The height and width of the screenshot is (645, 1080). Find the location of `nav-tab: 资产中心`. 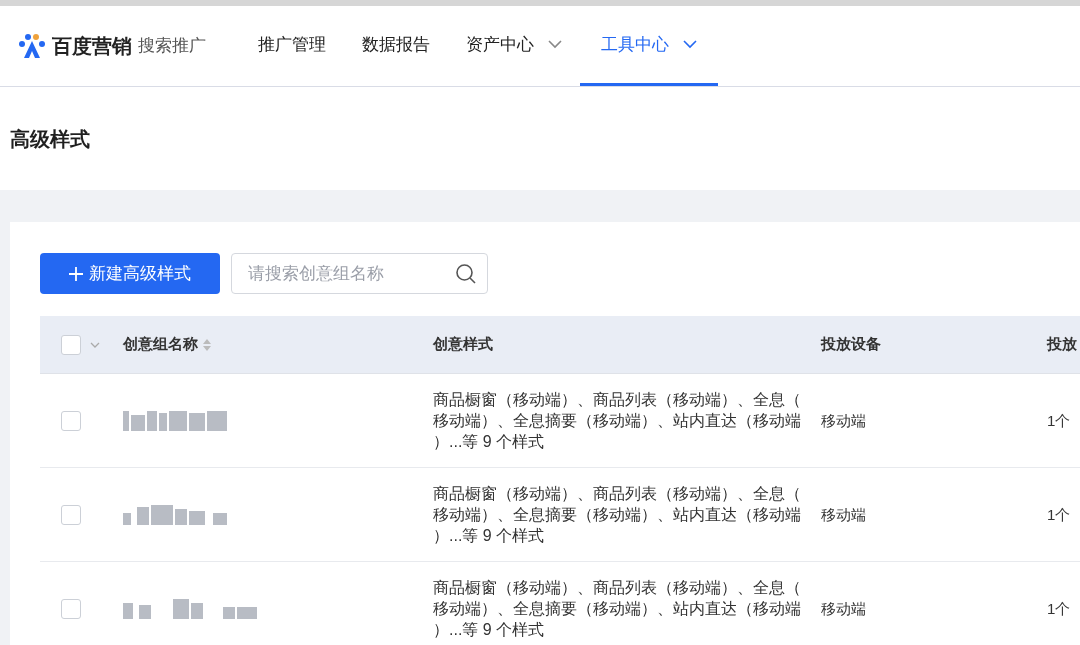

nav-tab: 资产中心 is located at coordinates (514, 46).